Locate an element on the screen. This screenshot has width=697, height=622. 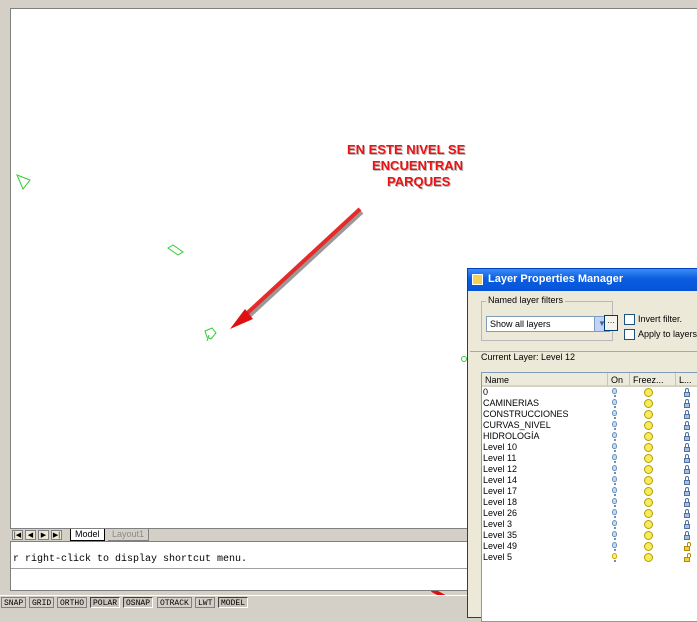
layer-name: Level 12 is located at coordinates (500, 469).